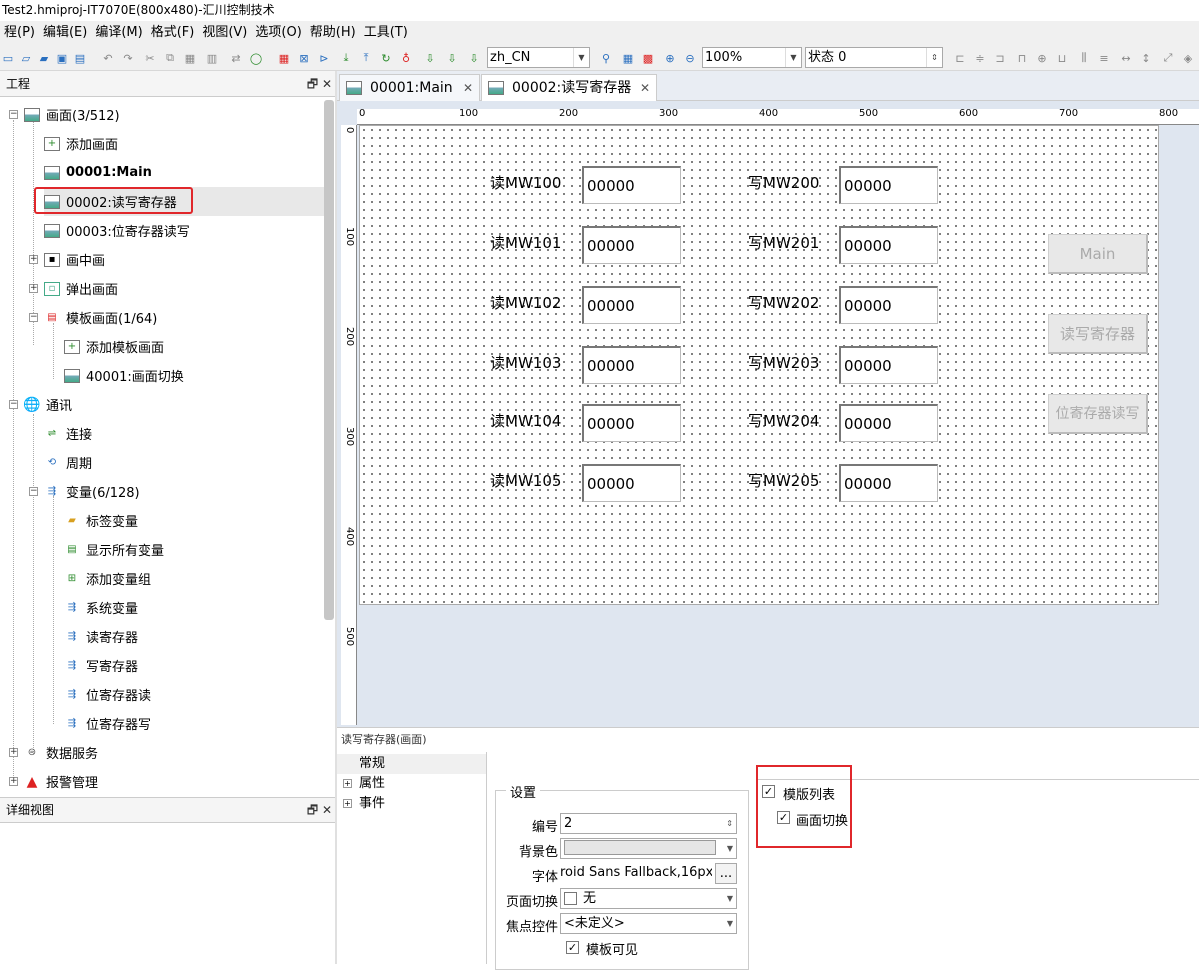 The width and height of the screenshot is (1199, 970). I want to click on build-icon: ⊳, so click(324, 58).